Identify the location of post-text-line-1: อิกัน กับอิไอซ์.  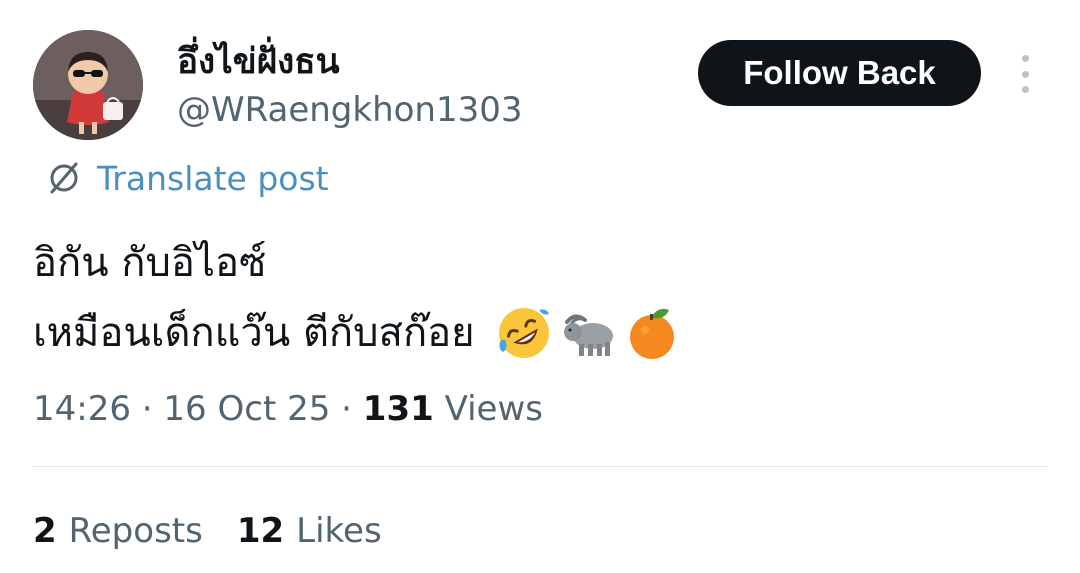
(150, 263).